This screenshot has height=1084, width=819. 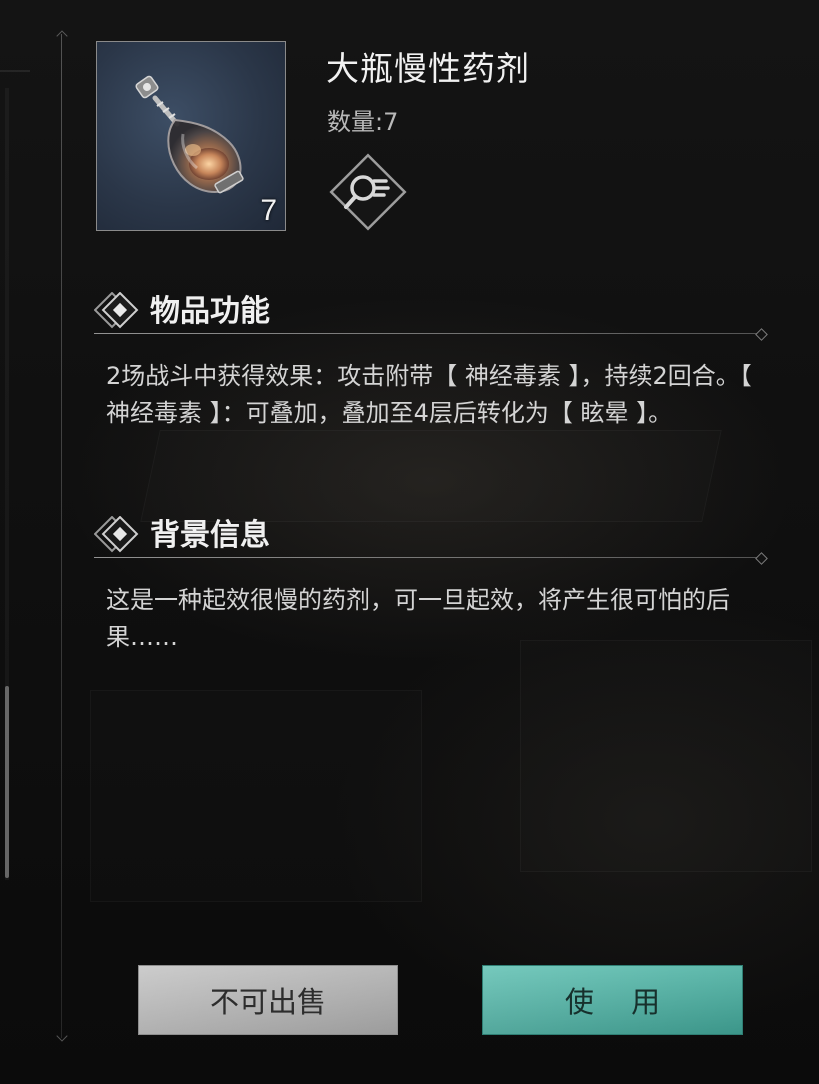 I want to click on item-name: 大瓶慢性药剂, so click(x=428, y=68).